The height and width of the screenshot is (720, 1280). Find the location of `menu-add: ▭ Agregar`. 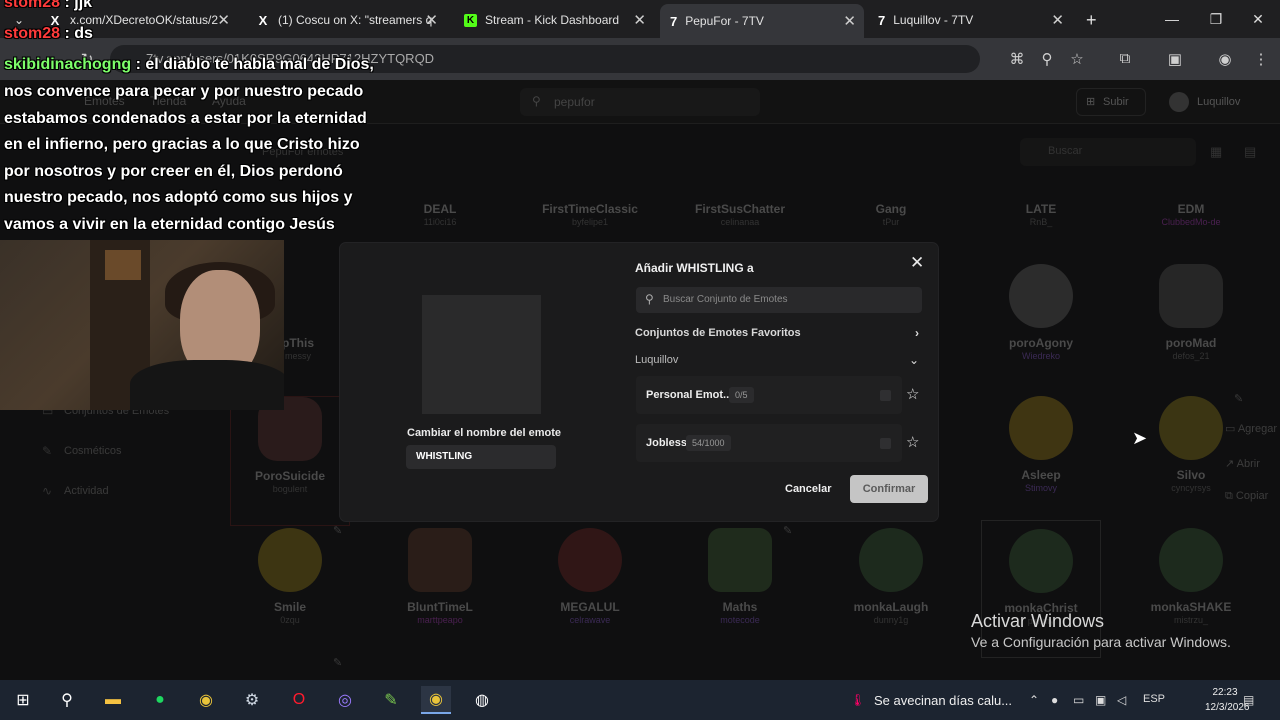

menu-add: ▭ Agregar is located at coordinates (1251, 428).